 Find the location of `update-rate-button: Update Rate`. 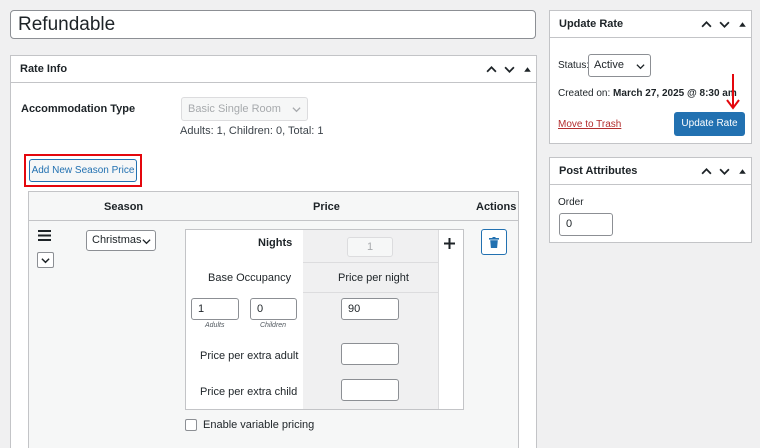

update-rate-button: Update Rate is located at coordinates (709, 124).